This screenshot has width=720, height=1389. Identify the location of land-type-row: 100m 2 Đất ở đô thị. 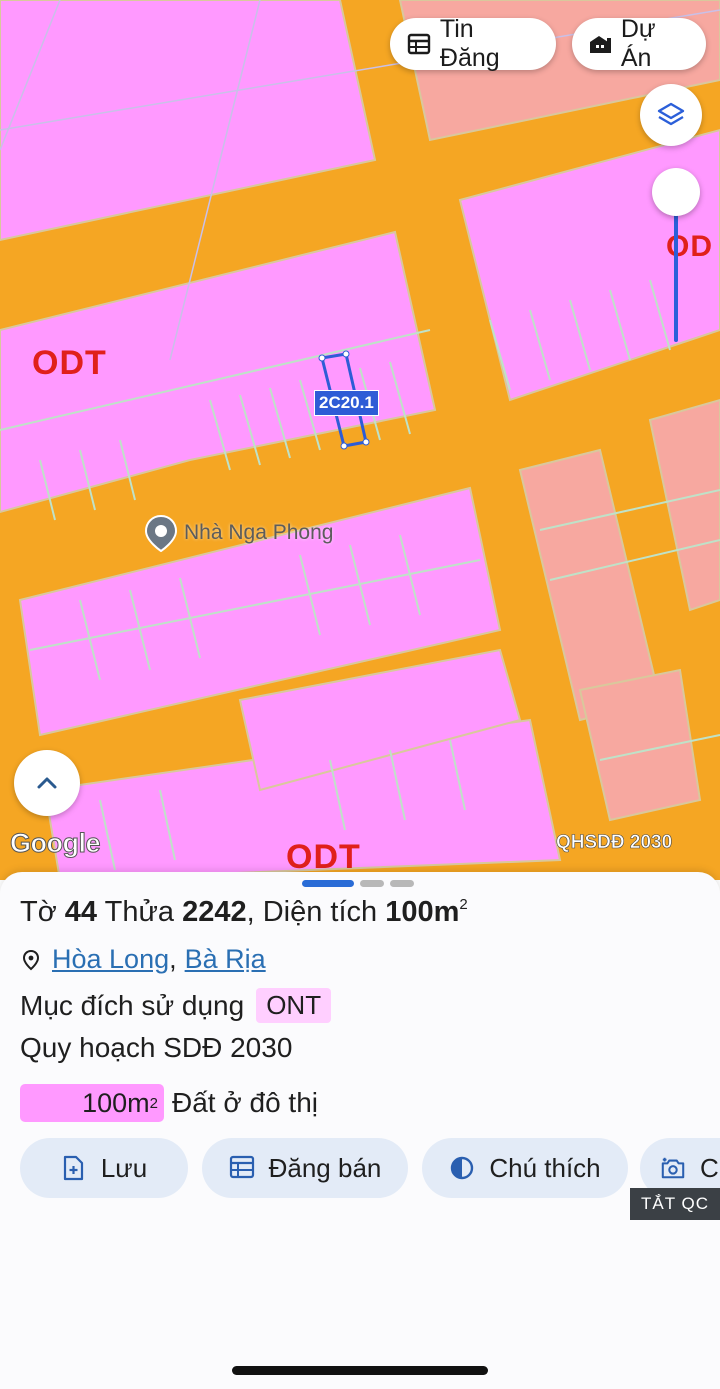
(169, 1103).